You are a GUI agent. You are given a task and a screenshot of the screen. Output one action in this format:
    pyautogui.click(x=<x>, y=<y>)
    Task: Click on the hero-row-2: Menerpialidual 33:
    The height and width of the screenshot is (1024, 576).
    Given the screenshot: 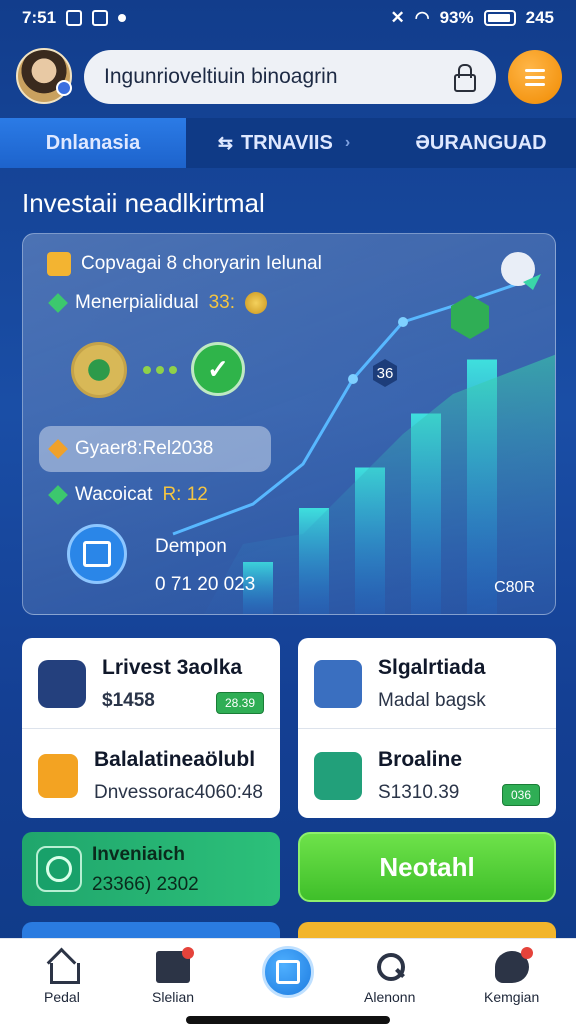 What is the action you would take?
    pyautogui.click(x=157, y=303)
    